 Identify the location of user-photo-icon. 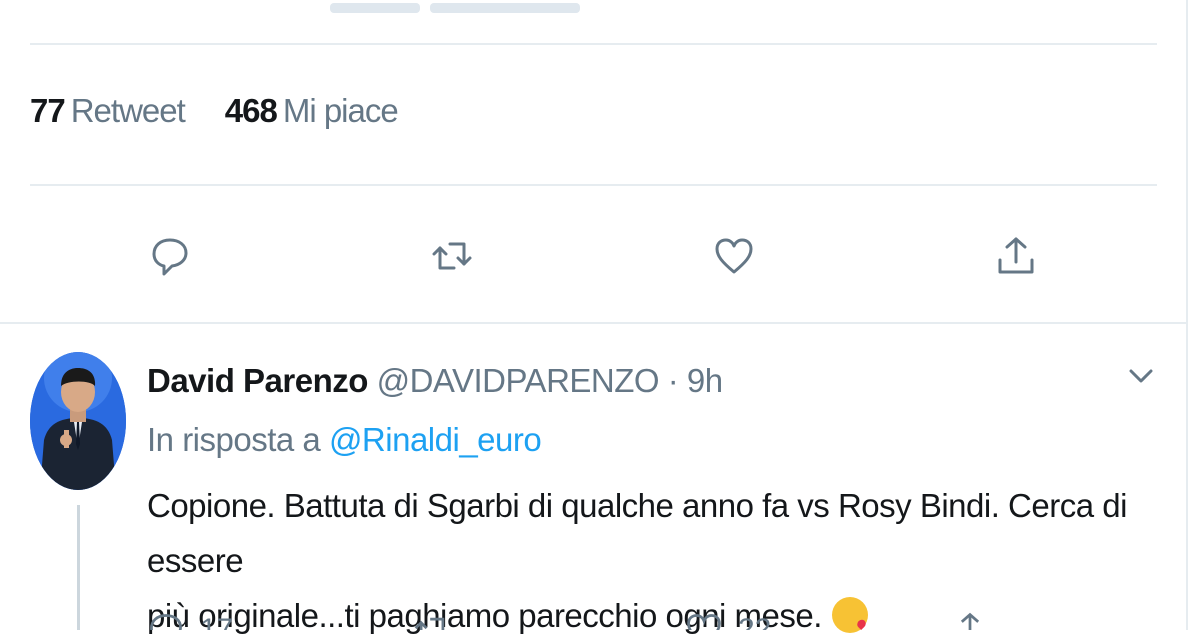
(78, 421).